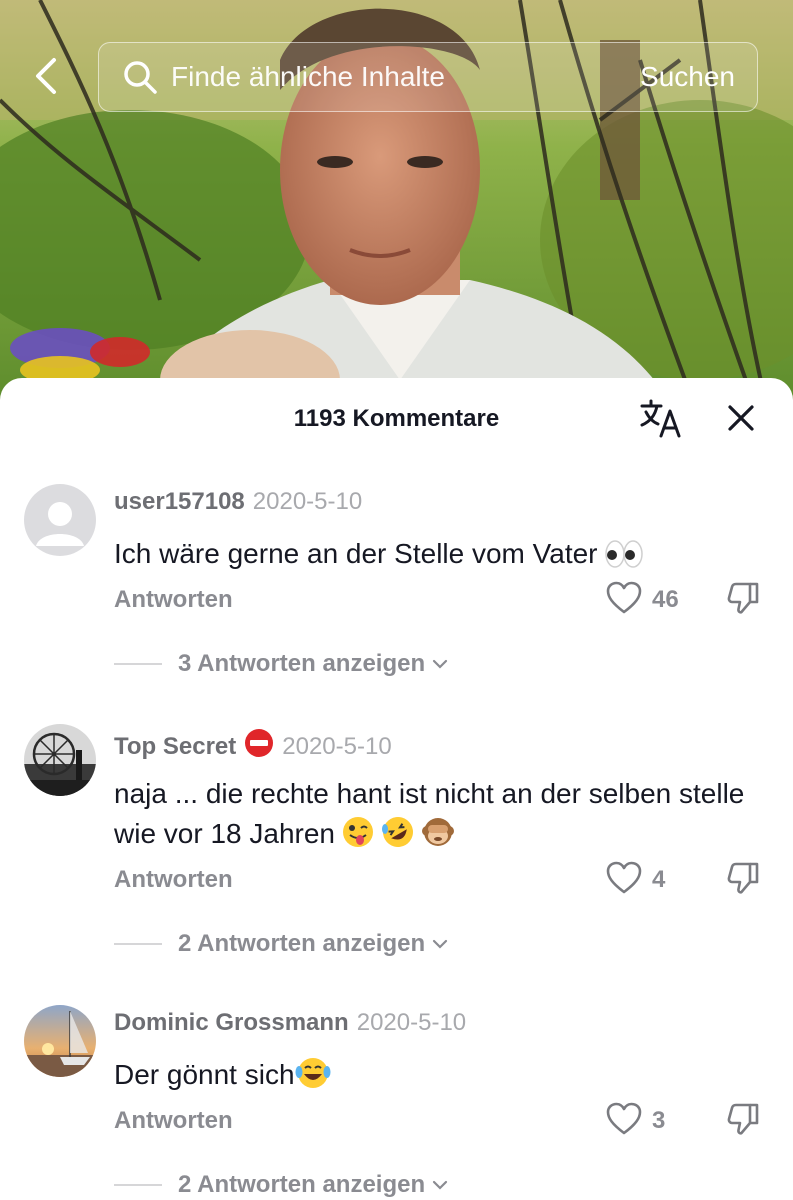 Image resolution: width=793 pixels, height=1200 pixels. I want to click on view-replies-button: 3 Antworten anzeigen, so click(281, 664).